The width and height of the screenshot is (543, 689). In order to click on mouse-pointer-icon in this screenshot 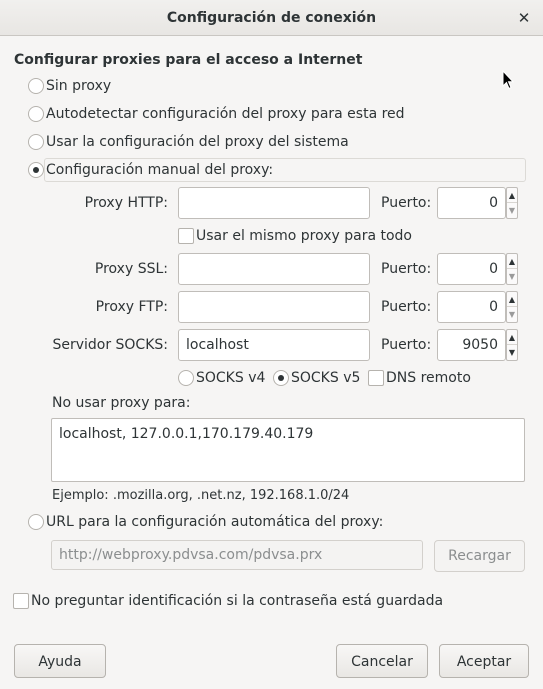, I will do `click(508, 81)`.